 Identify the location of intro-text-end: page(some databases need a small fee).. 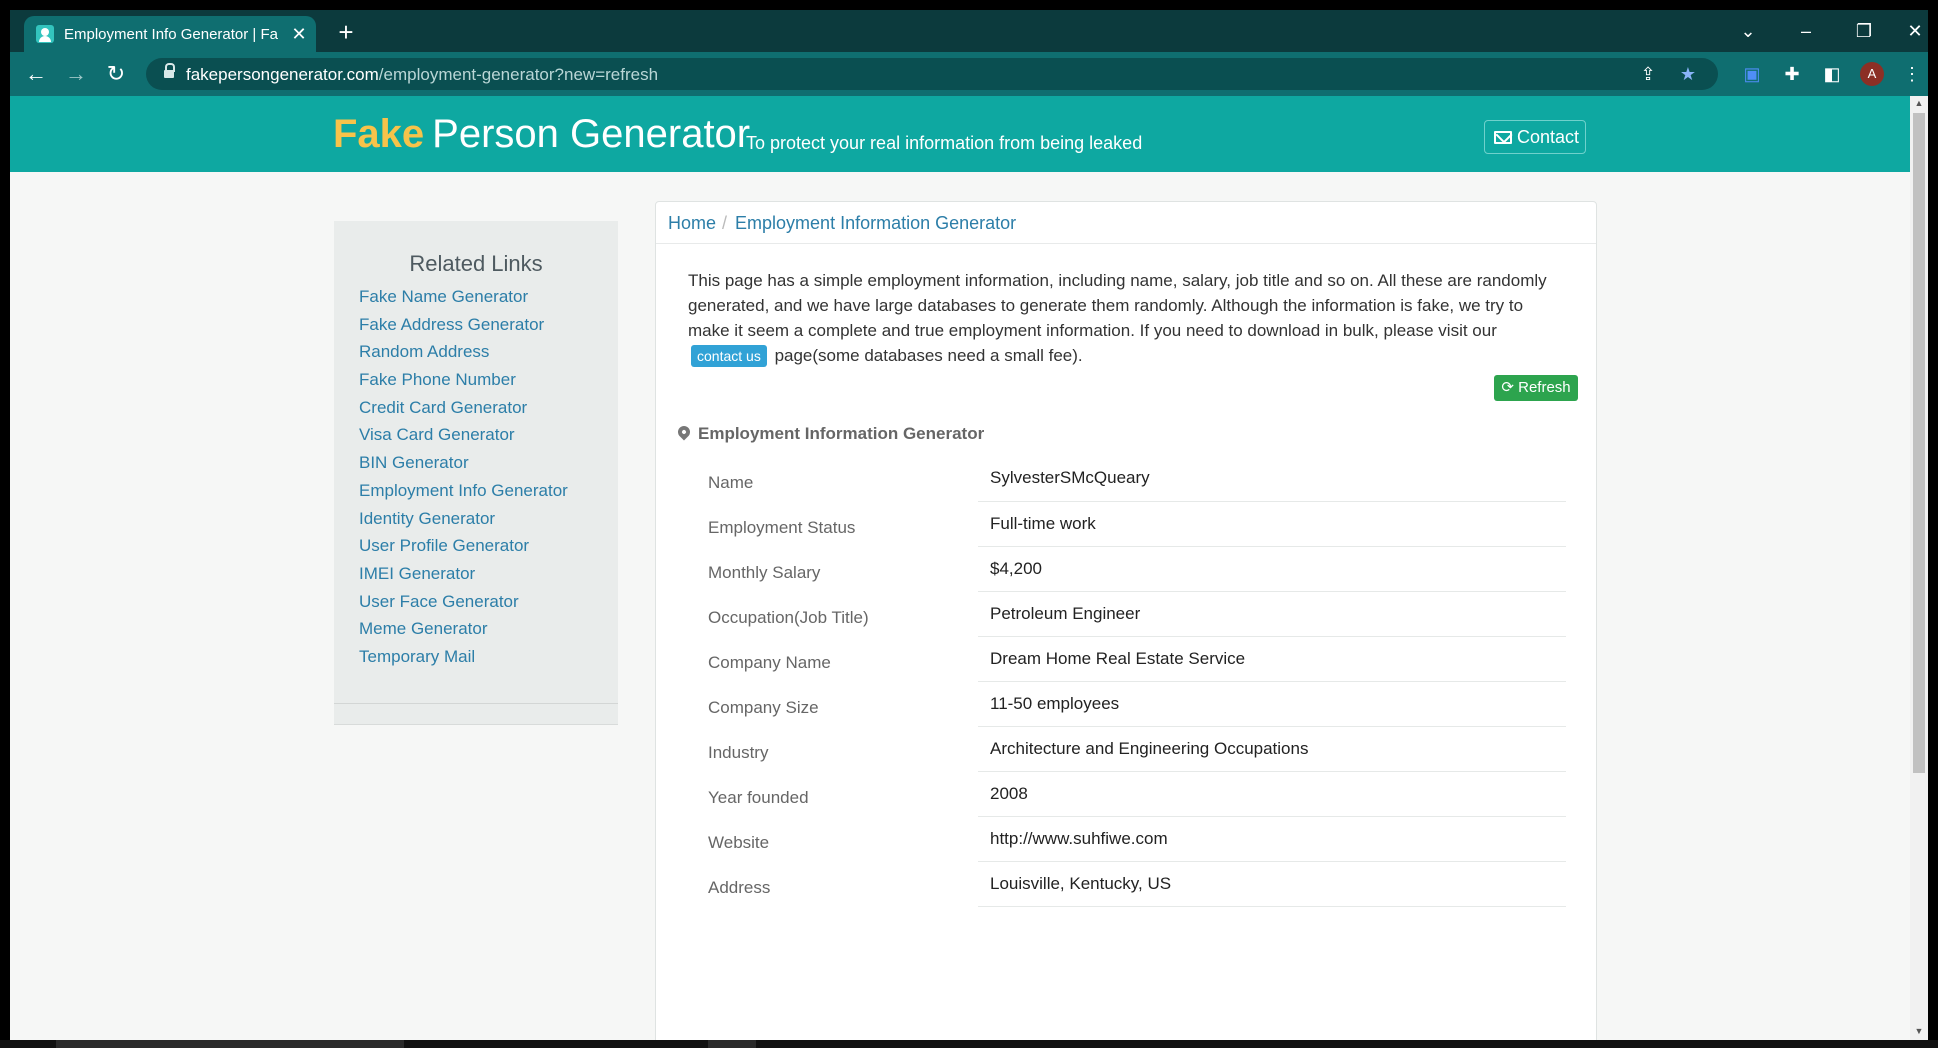
(928, 355).